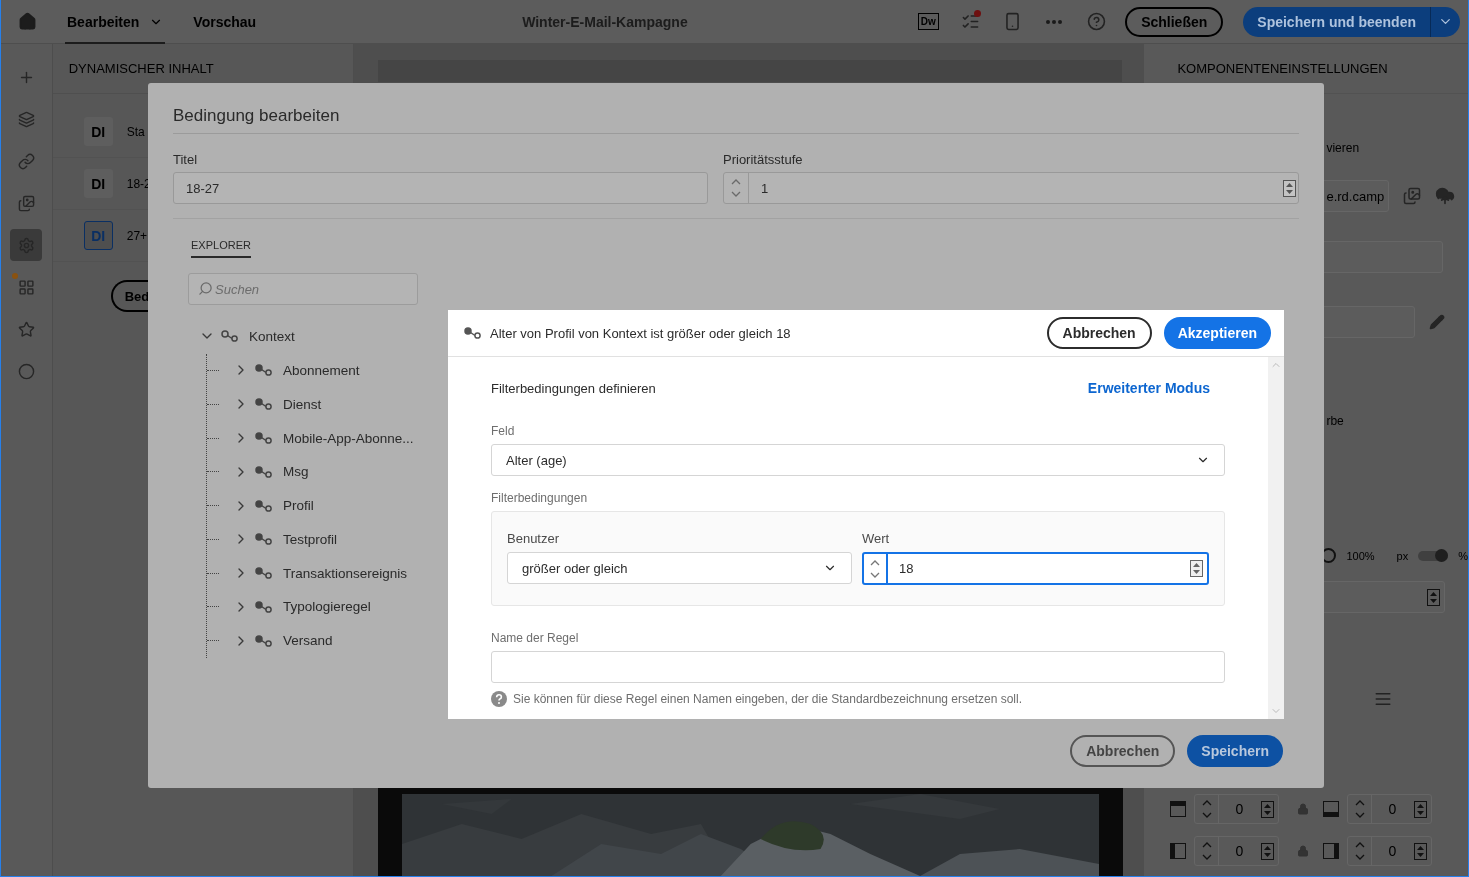 Image resolution: width=1469 pixels, height=877 pixels. I want to click on tree-item: Transaktionsereignis, so click(345, 573).